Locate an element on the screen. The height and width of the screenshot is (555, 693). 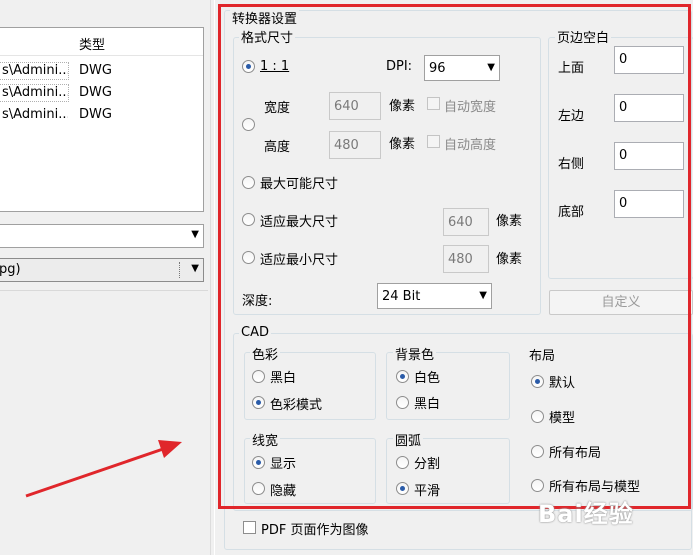
panel-divider-highlight is located at coordinates (214, 277).